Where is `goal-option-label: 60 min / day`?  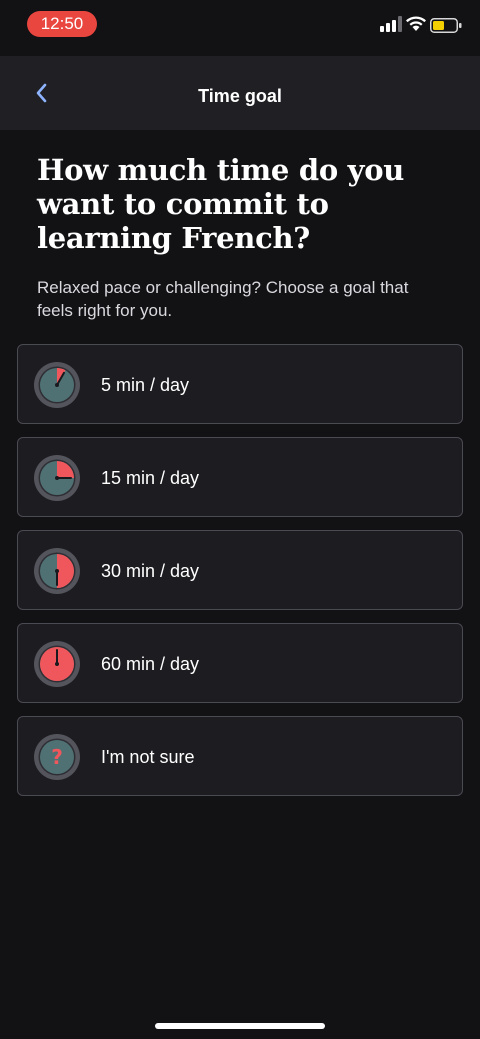
goal-option-label: 60 min / day is located at coordinates (150, 664).